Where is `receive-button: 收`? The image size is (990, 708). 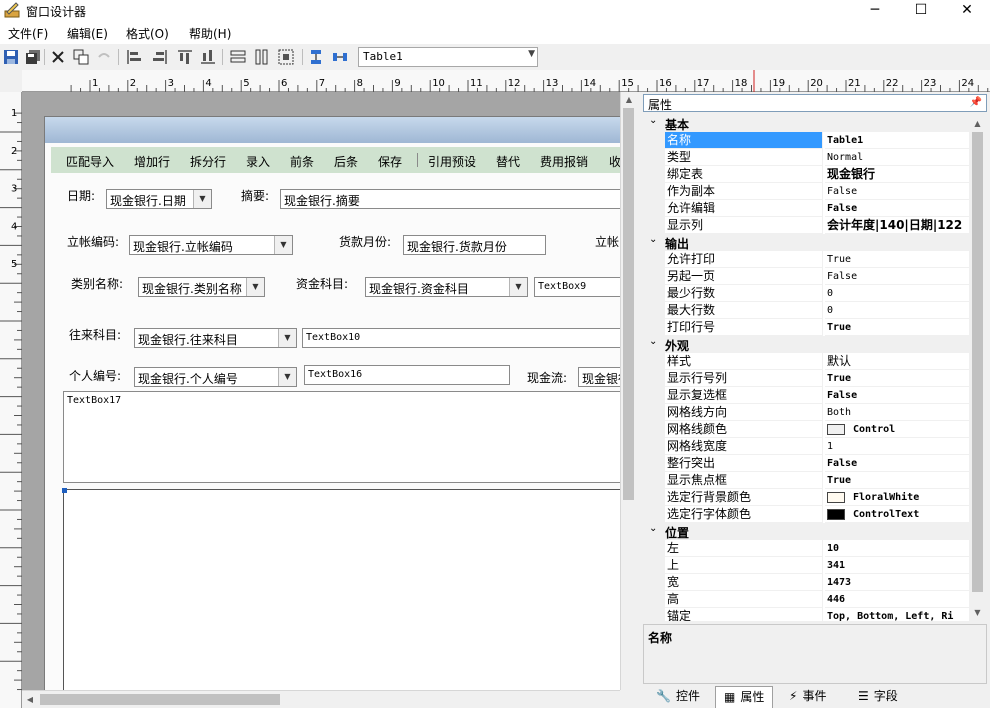
receive-button: 收 is located at coordinates (614, 161).